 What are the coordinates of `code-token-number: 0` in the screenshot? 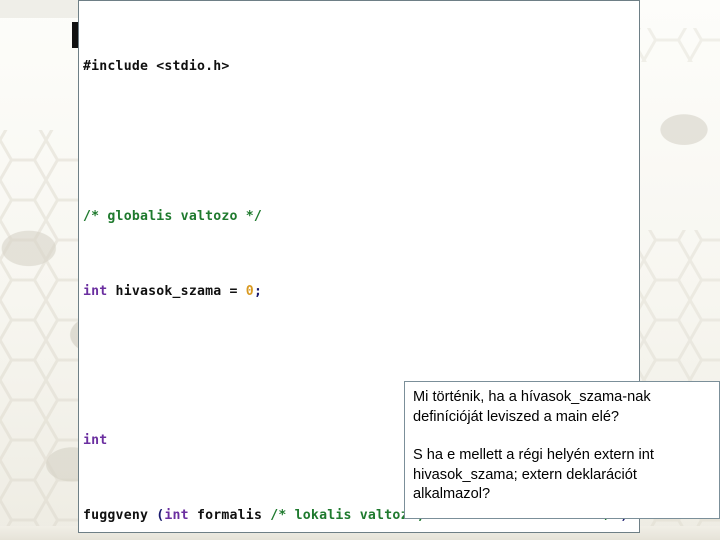 It's located at (249, 291).